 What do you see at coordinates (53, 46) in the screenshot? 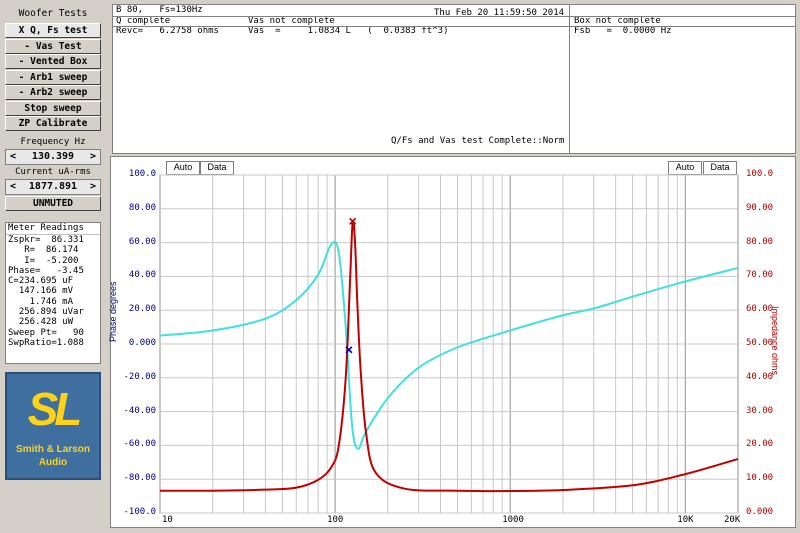
I see `test-button-1: - Vas Test` at bounding box center [53, 46].